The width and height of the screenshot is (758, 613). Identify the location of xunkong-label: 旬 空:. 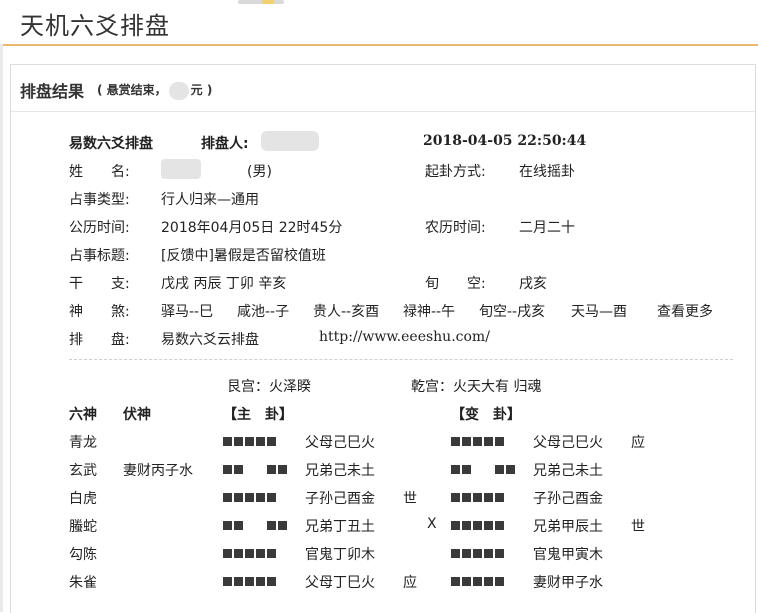
(455, 284).